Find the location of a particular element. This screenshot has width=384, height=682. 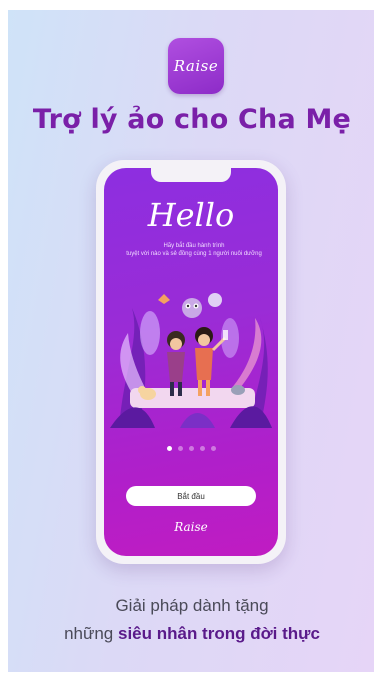

app-logo-text: Raise is located at coordinates (196, 66).